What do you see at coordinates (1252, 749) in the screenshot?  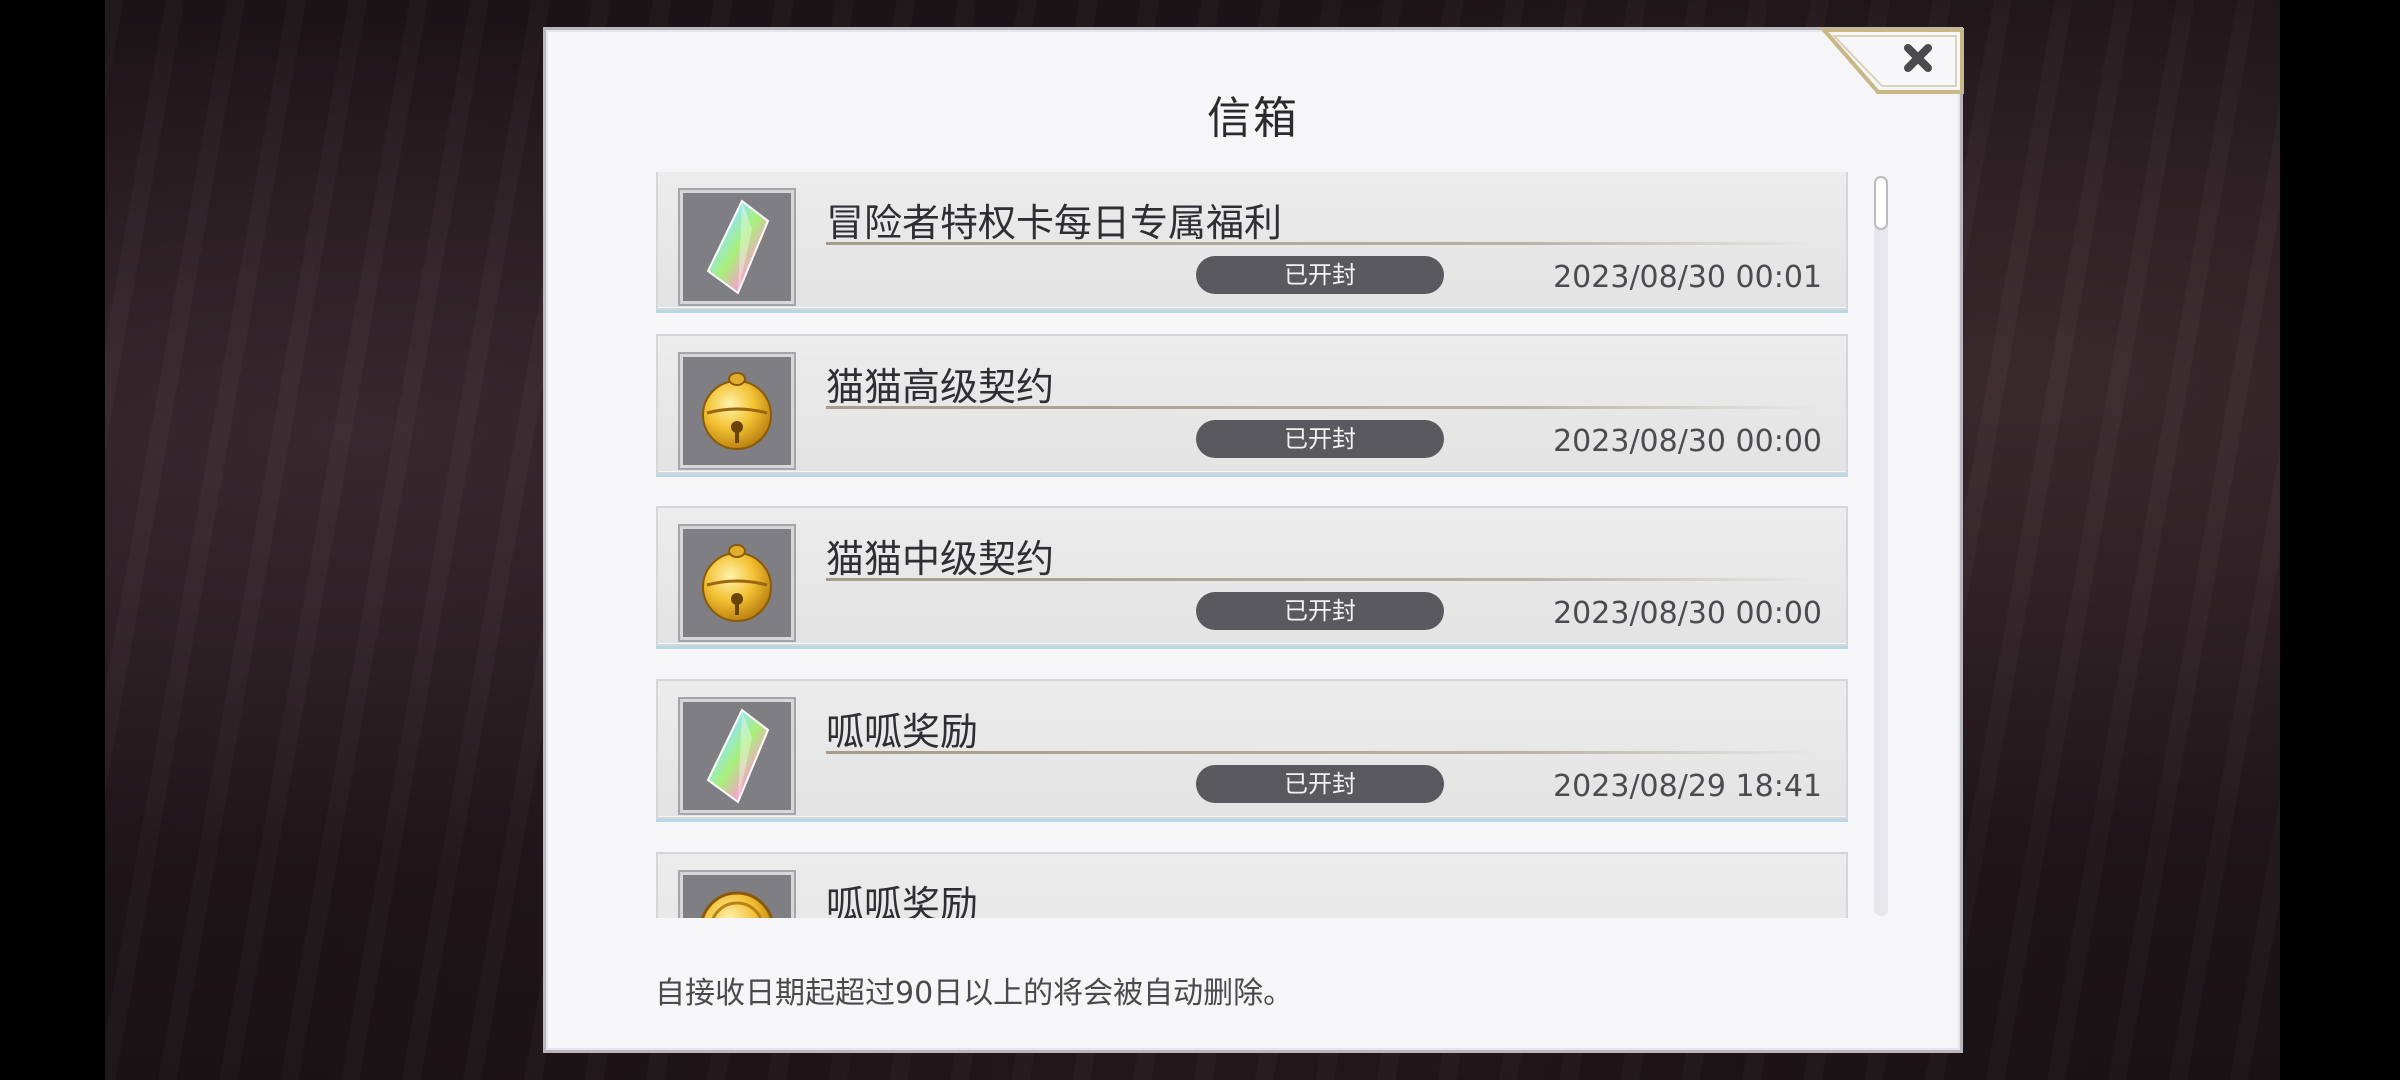 I see `mail-item: 呱呱奖励 已开封 2023/08/29 18:41` at bounding box center [1252, 749].